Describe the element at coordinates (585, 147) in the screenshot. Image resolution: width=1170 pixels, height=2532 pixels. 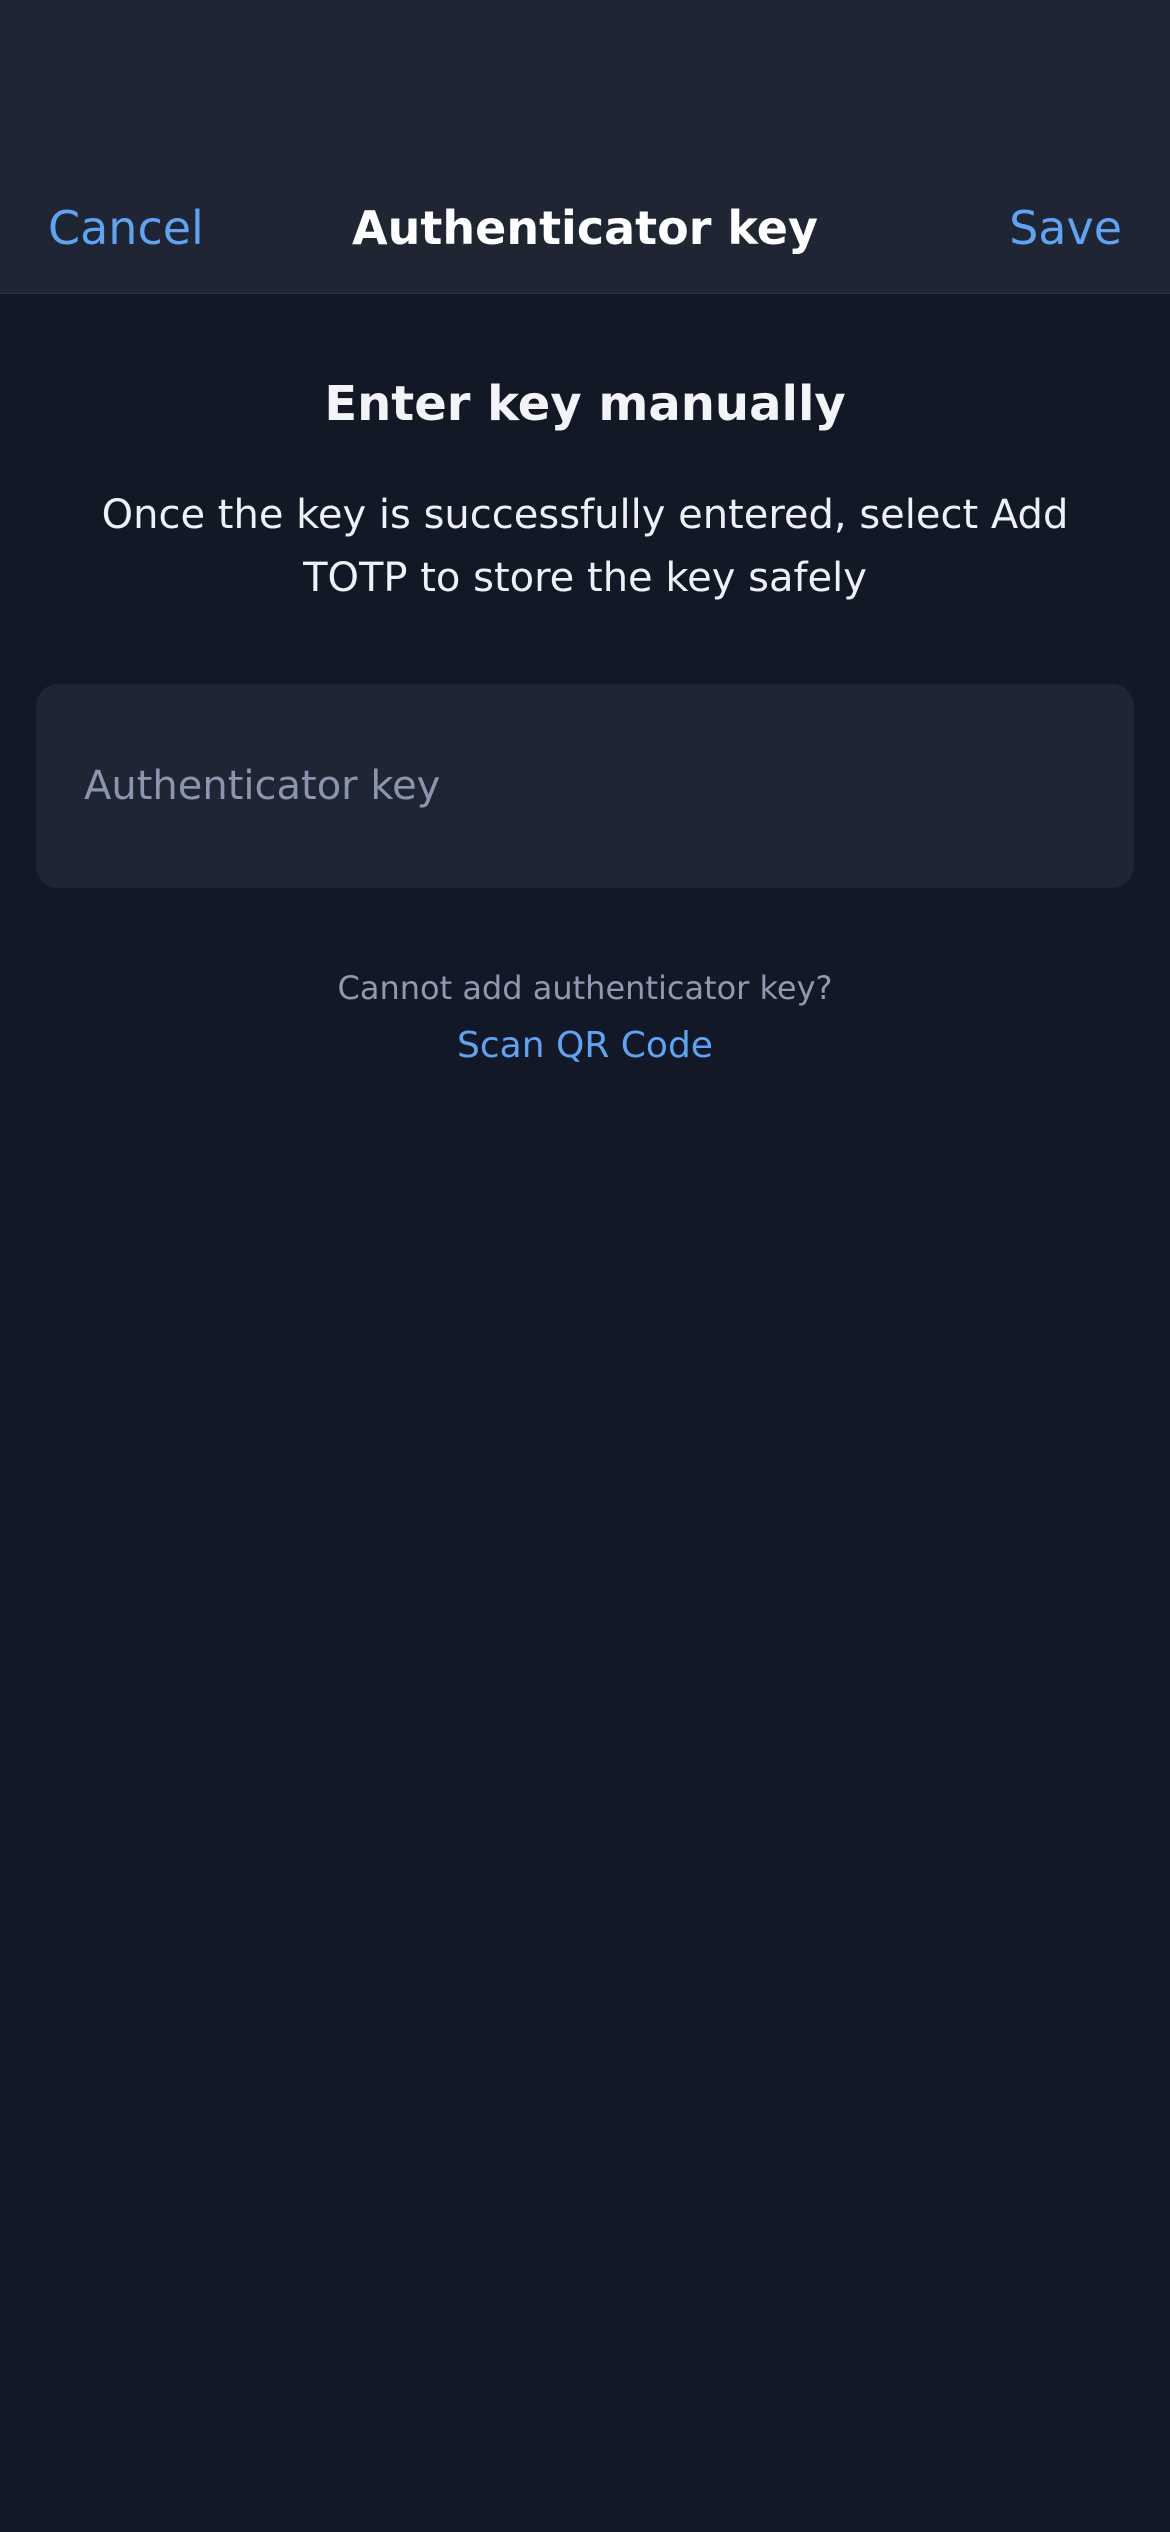
I see `navigation-bar: Cancel Authenticator key Save` at that location.